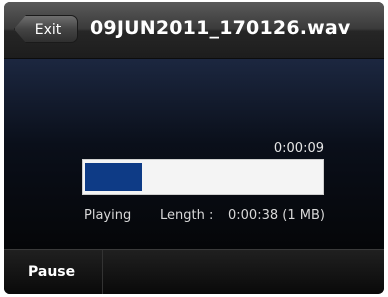 The height and width of the screenshot is (297, 388). I want to click on length-value: 0:00:38 (1 MB), so click(276, 215).